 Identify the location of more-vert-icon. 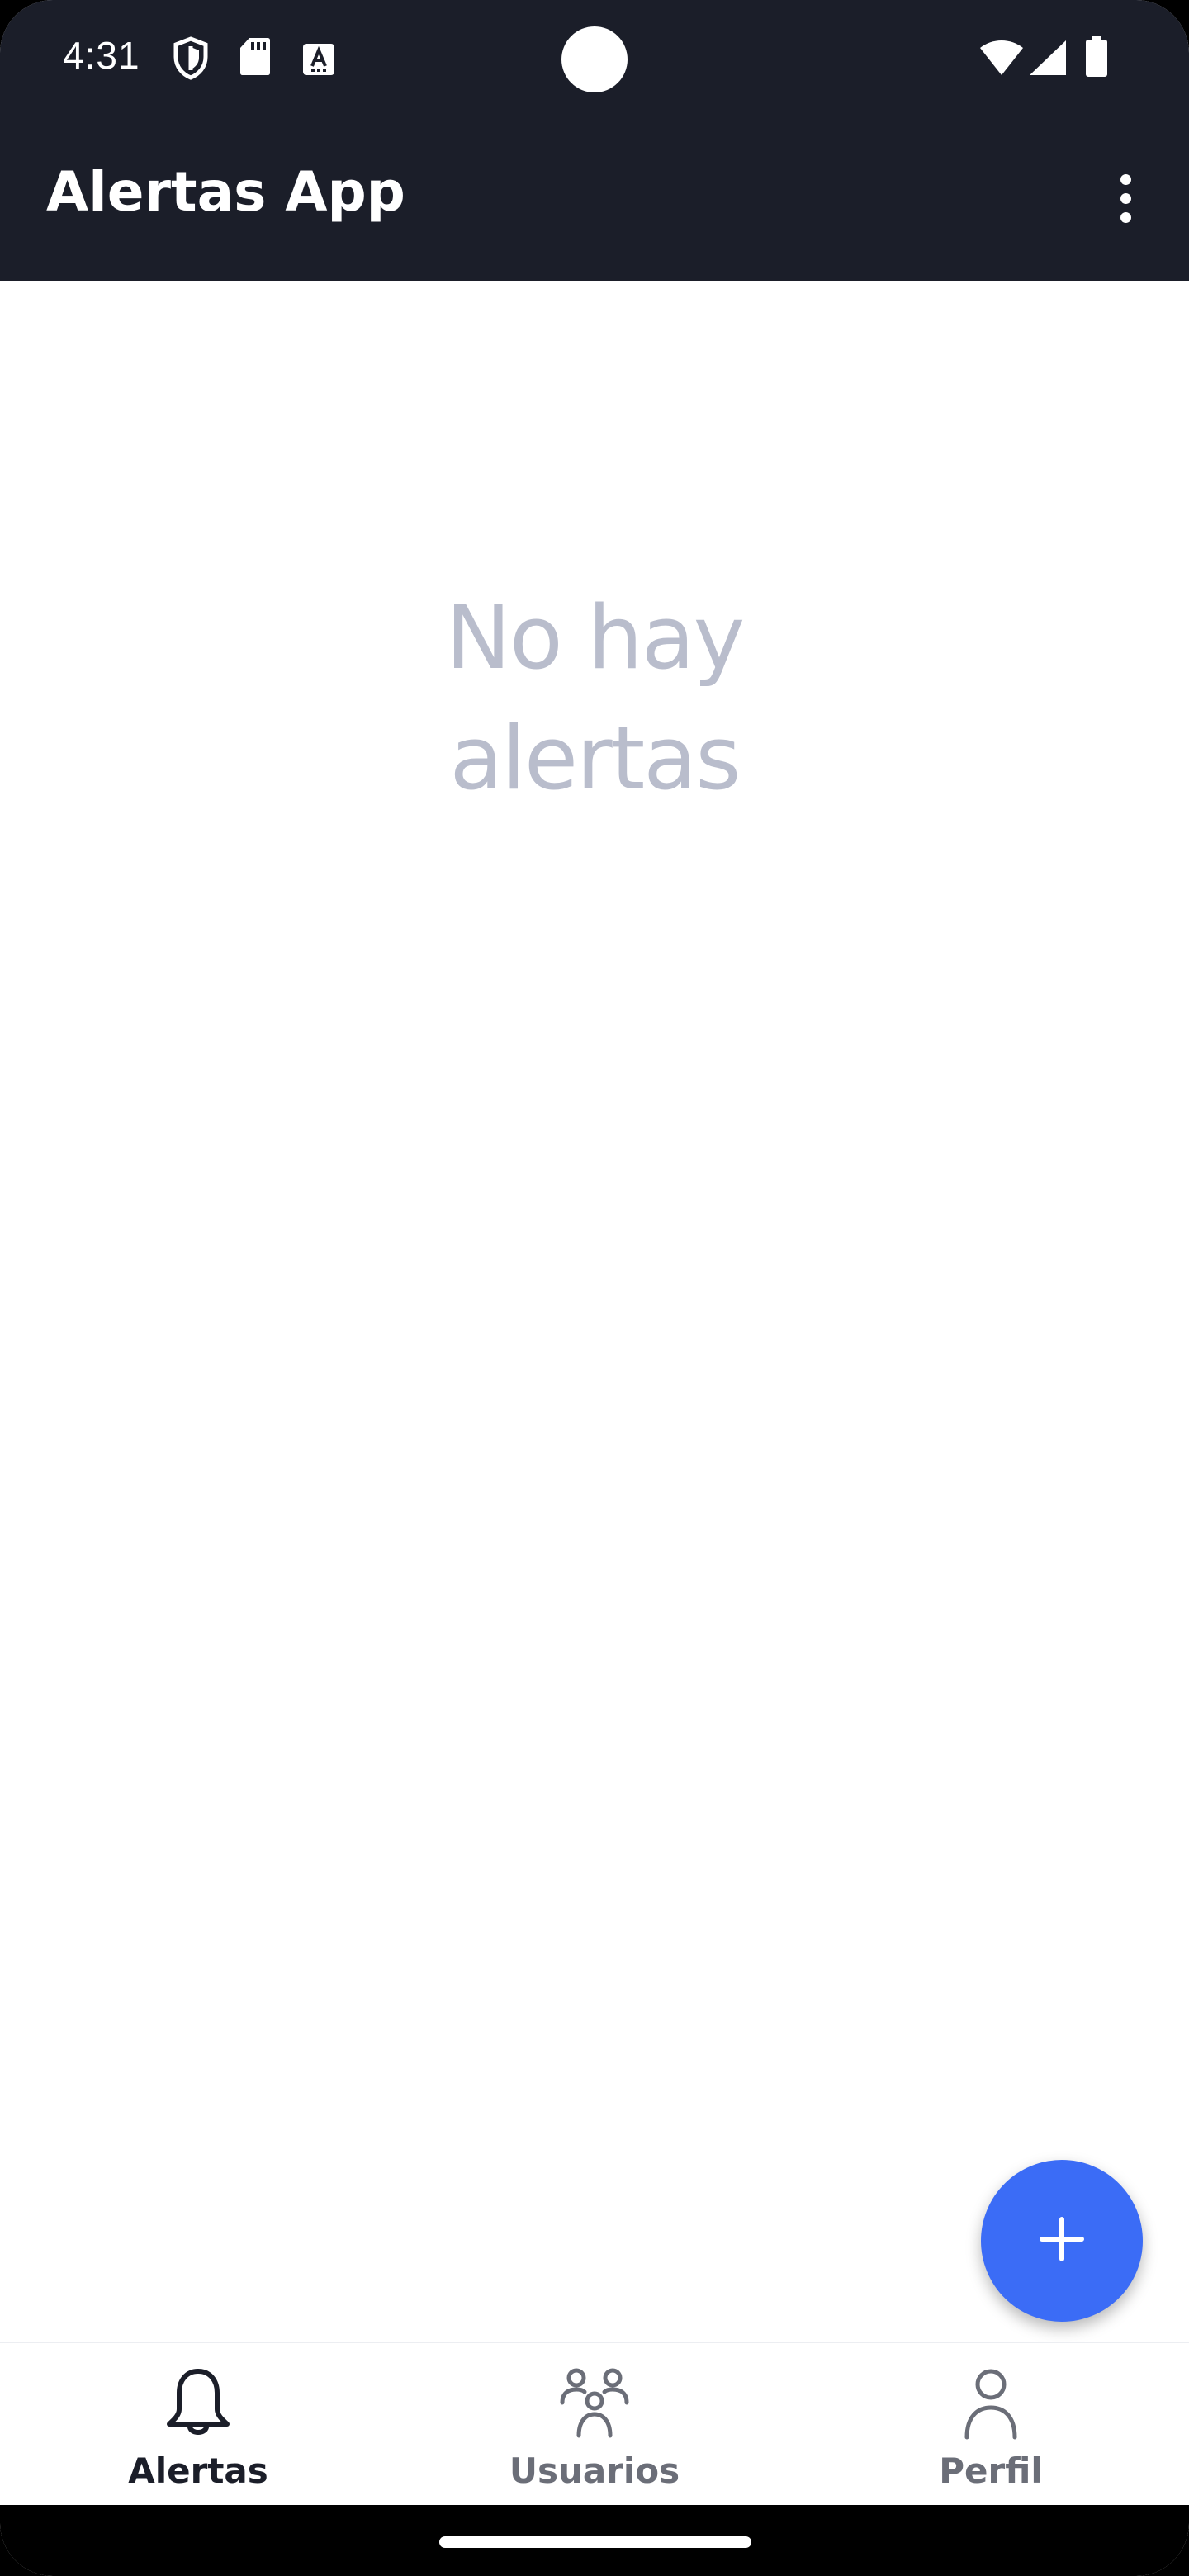
(1125, 198).